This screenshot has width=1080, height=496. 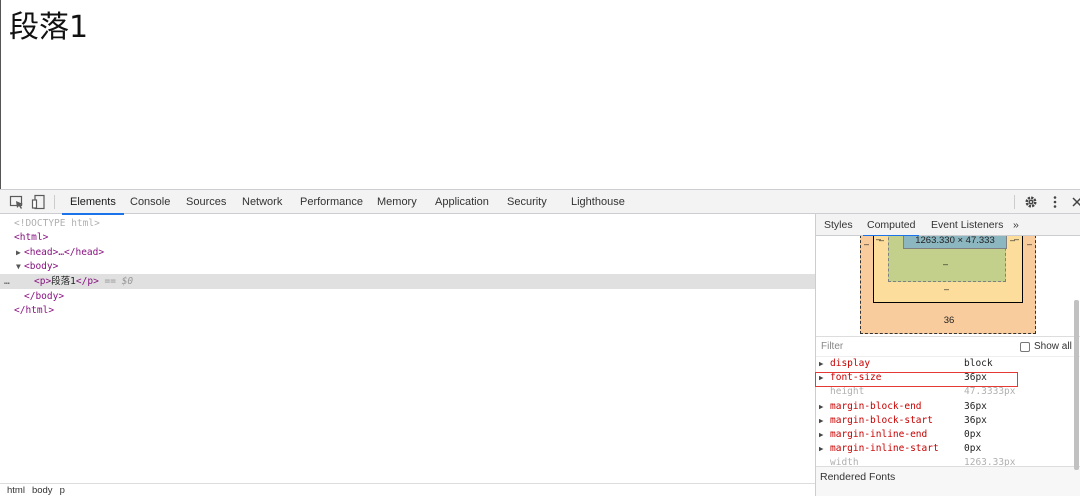 What do you see at coordinates (54, 202) in the screenshot?
I see `toolbar-separator` at bounding box center [54, 202].